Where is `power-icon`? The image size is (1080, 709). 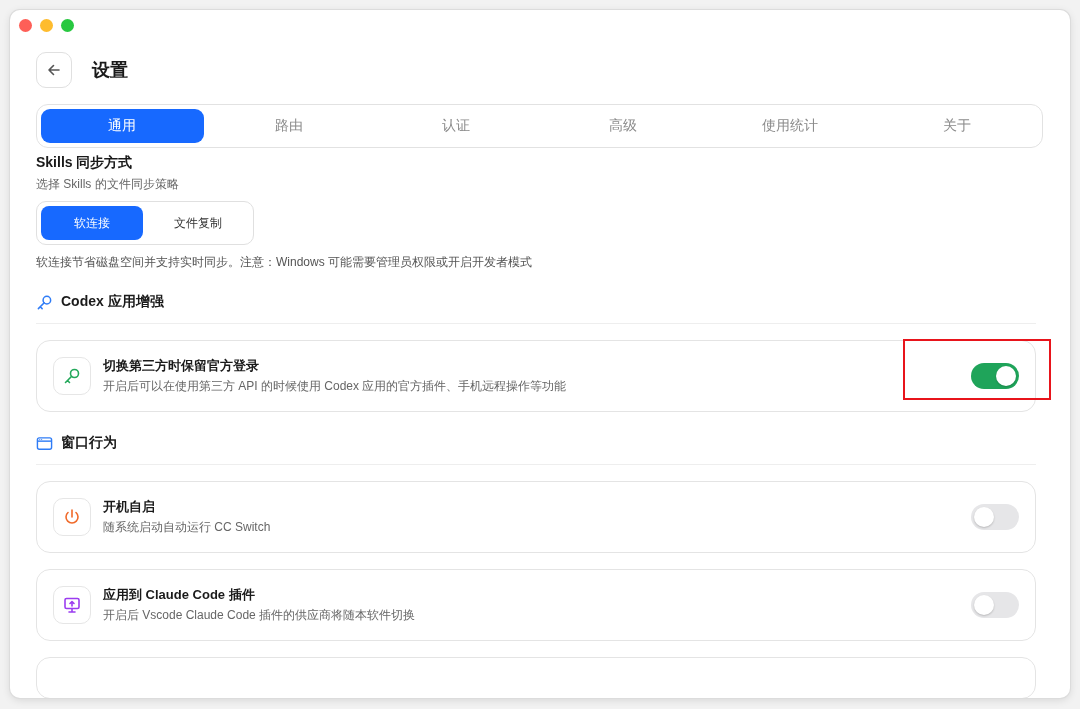 power-icon is located at coordinates (72, 517).